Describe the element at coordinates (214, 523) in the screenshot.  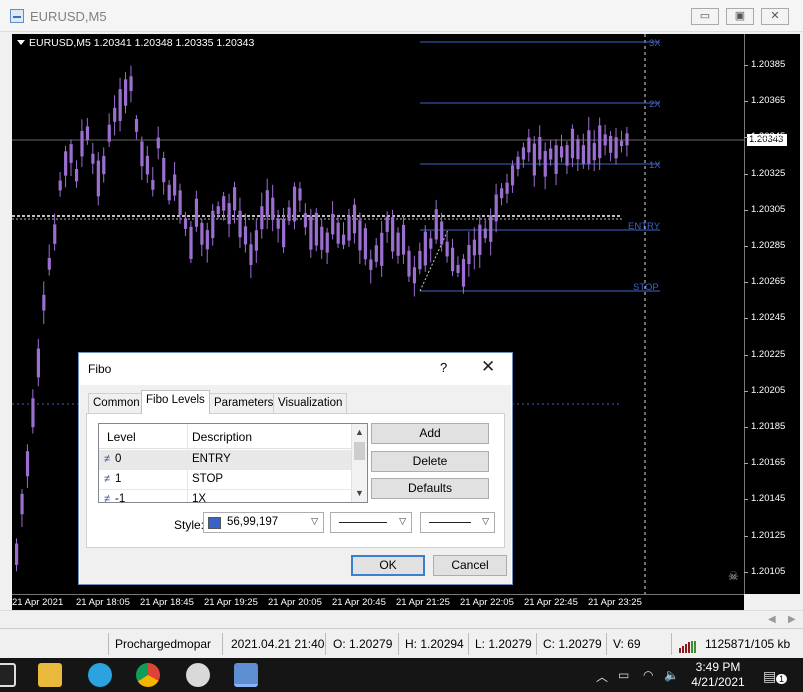
I see `color-swatch` at that location.